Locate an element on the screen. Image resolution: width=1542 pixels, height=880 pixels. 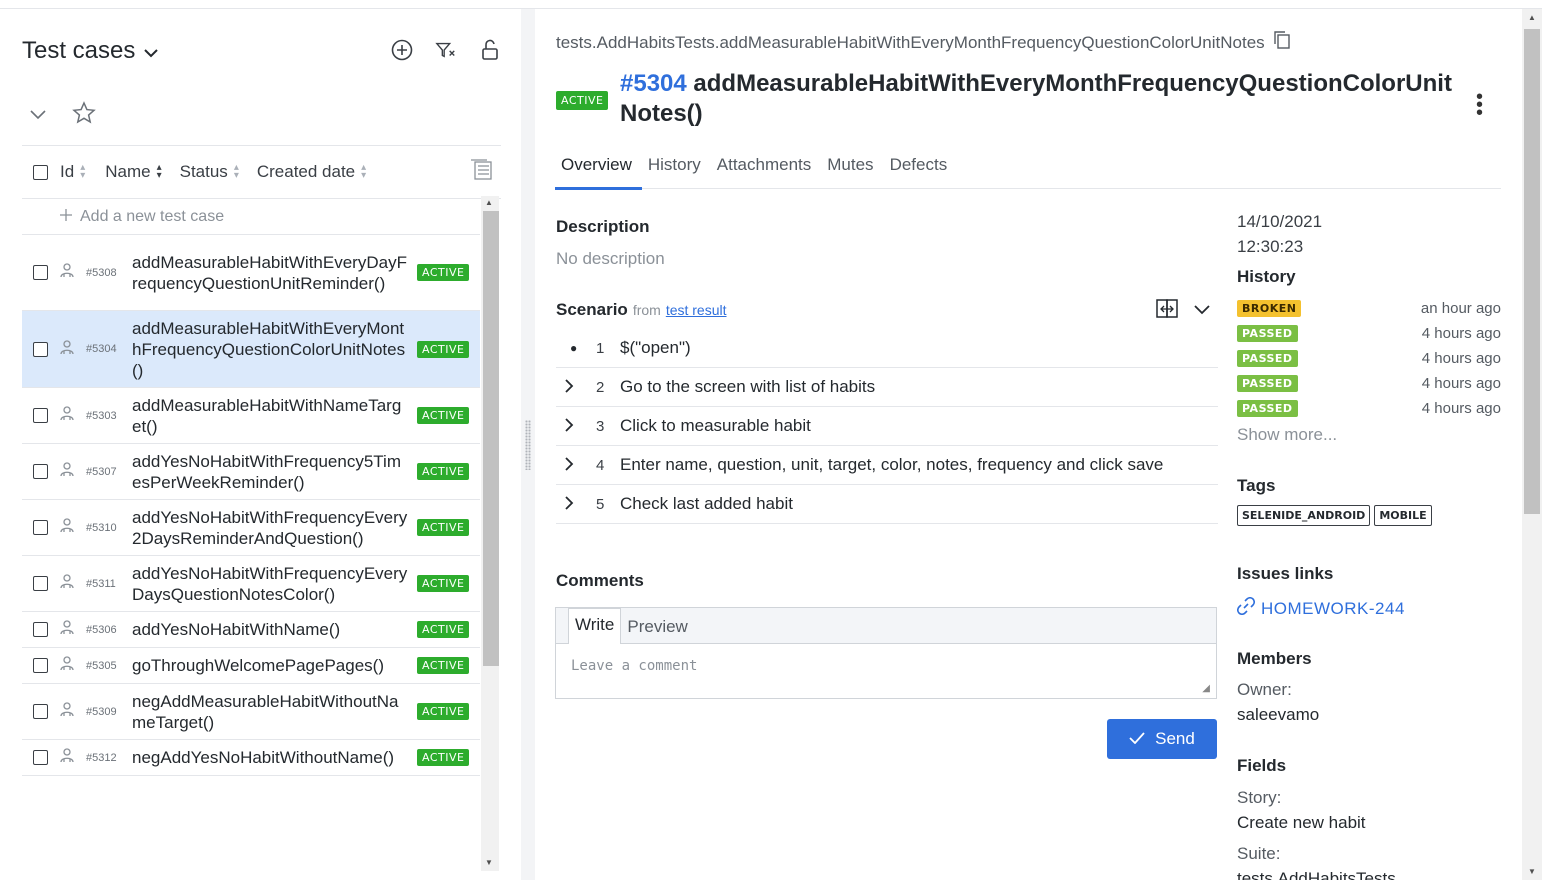
filter-row is located at coordinates (63, 115).